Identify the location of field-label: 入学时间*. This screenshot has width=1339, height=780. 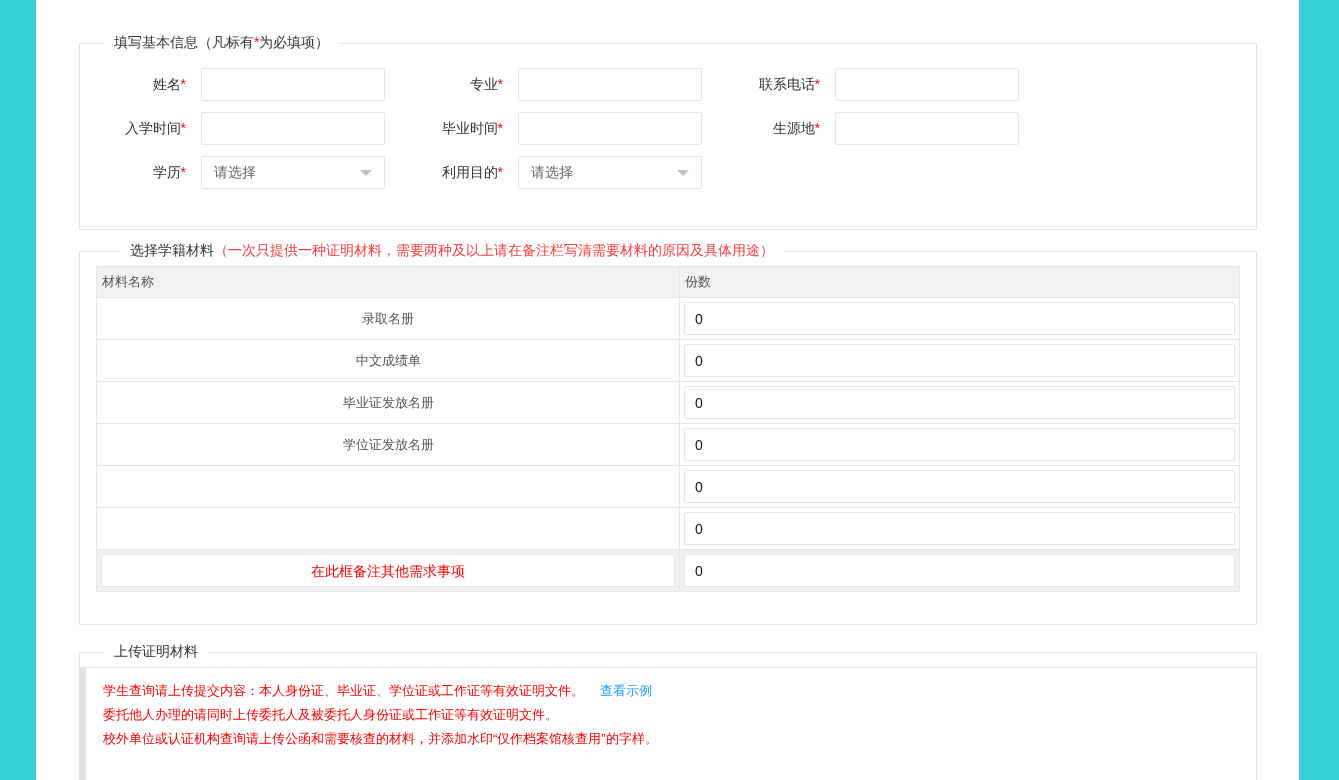
(155, 128).